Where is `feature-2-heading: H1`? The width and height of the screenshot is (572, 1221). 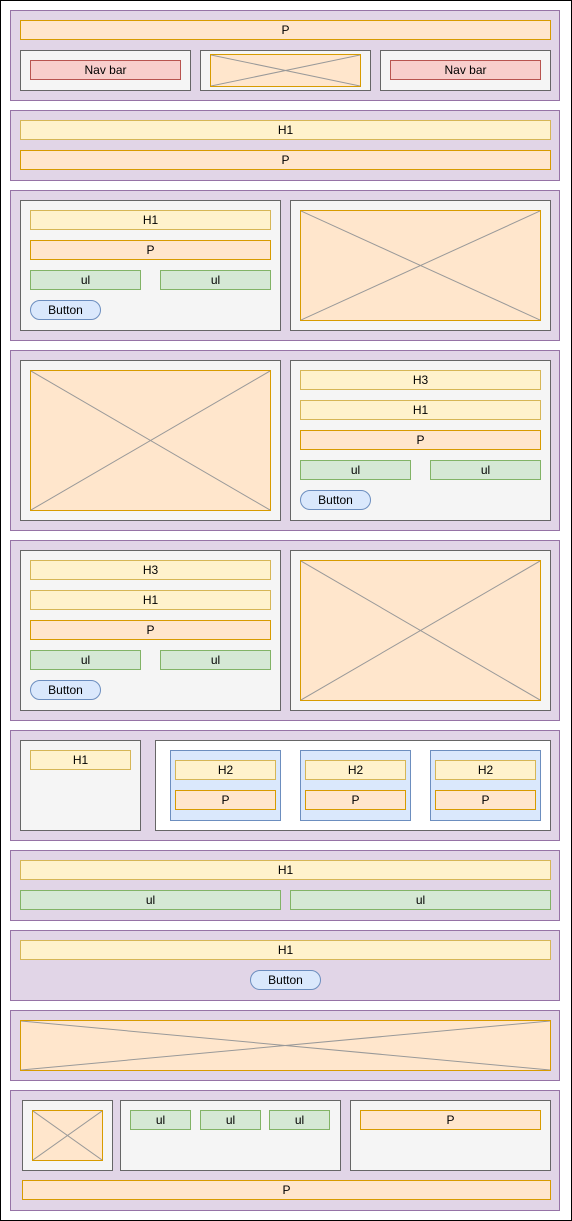
feature-2-heading: H1 is located at coordinates (420, 410).